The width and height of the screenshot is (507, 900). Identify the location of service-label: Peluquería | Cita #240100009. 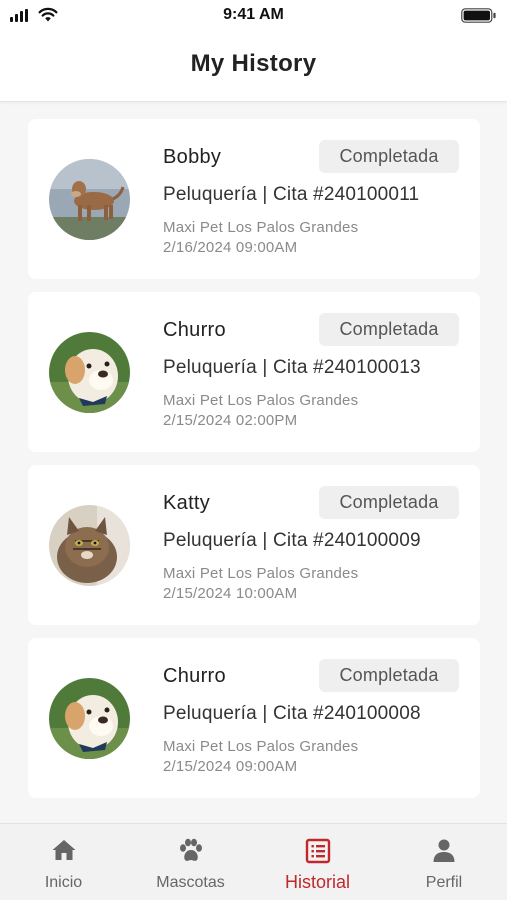
(292, 540).